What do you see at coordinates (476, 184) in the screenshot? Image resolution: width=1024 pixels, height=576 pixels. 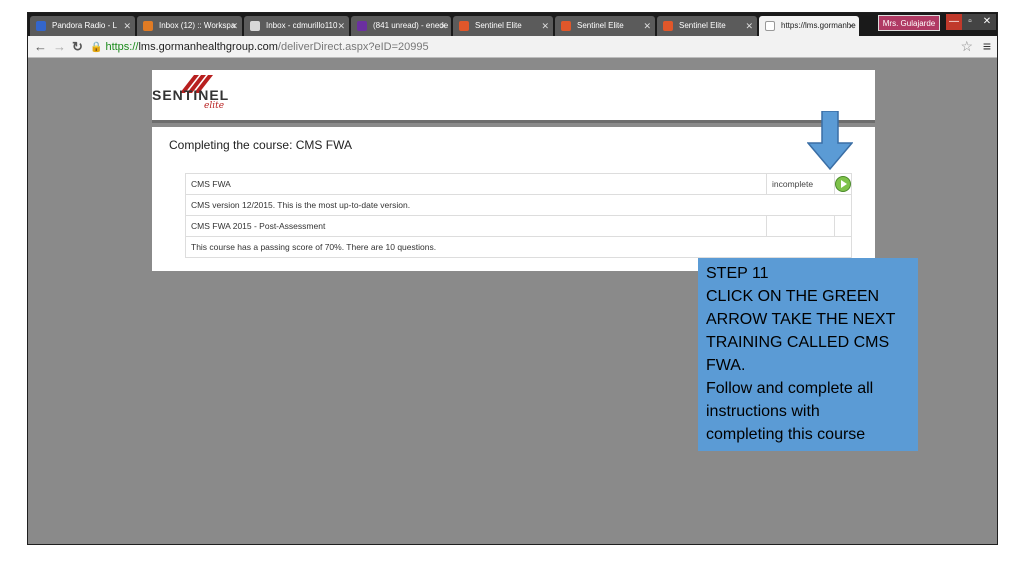 I see `course-name-cell: CMS FWA` at bounding box center [476, 184].